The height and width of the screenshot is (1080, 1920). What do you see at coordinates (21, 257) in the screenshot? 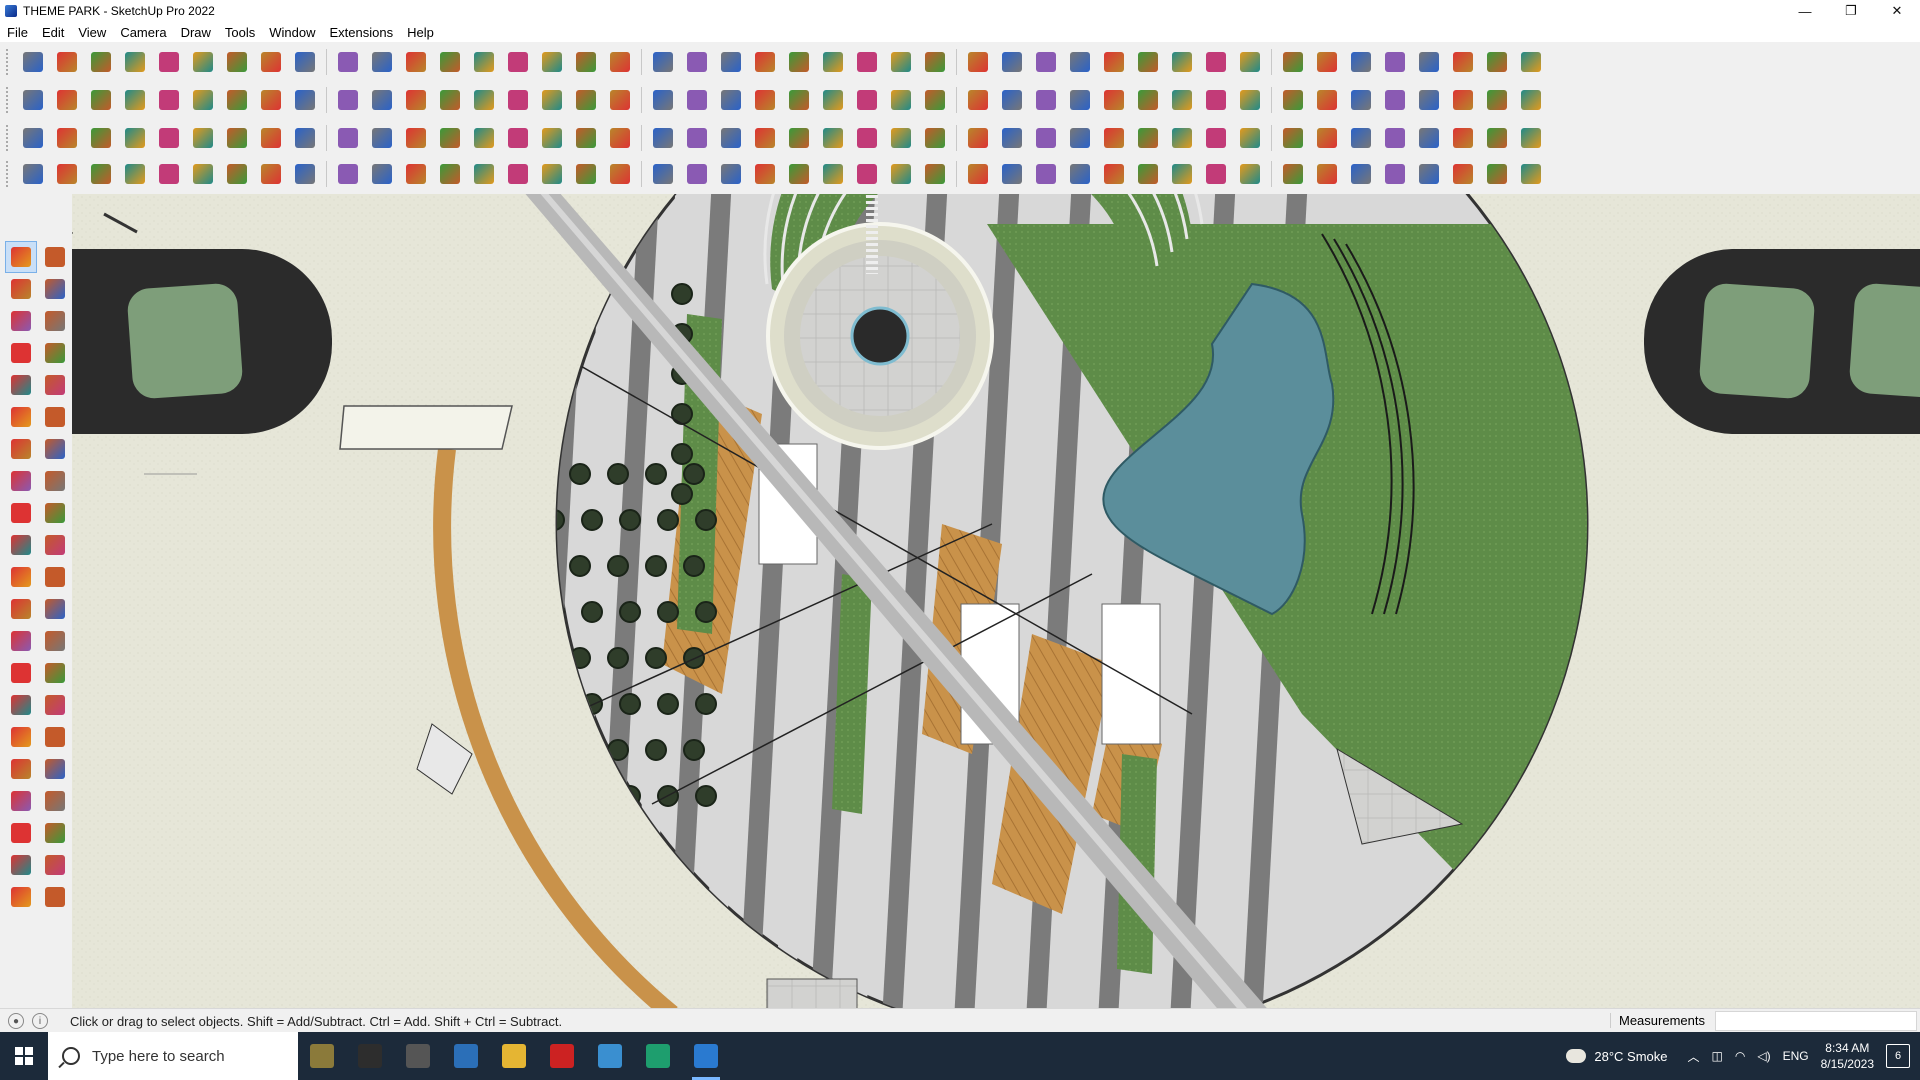
I see `select-tool-button` at bounding box center [21, 257].